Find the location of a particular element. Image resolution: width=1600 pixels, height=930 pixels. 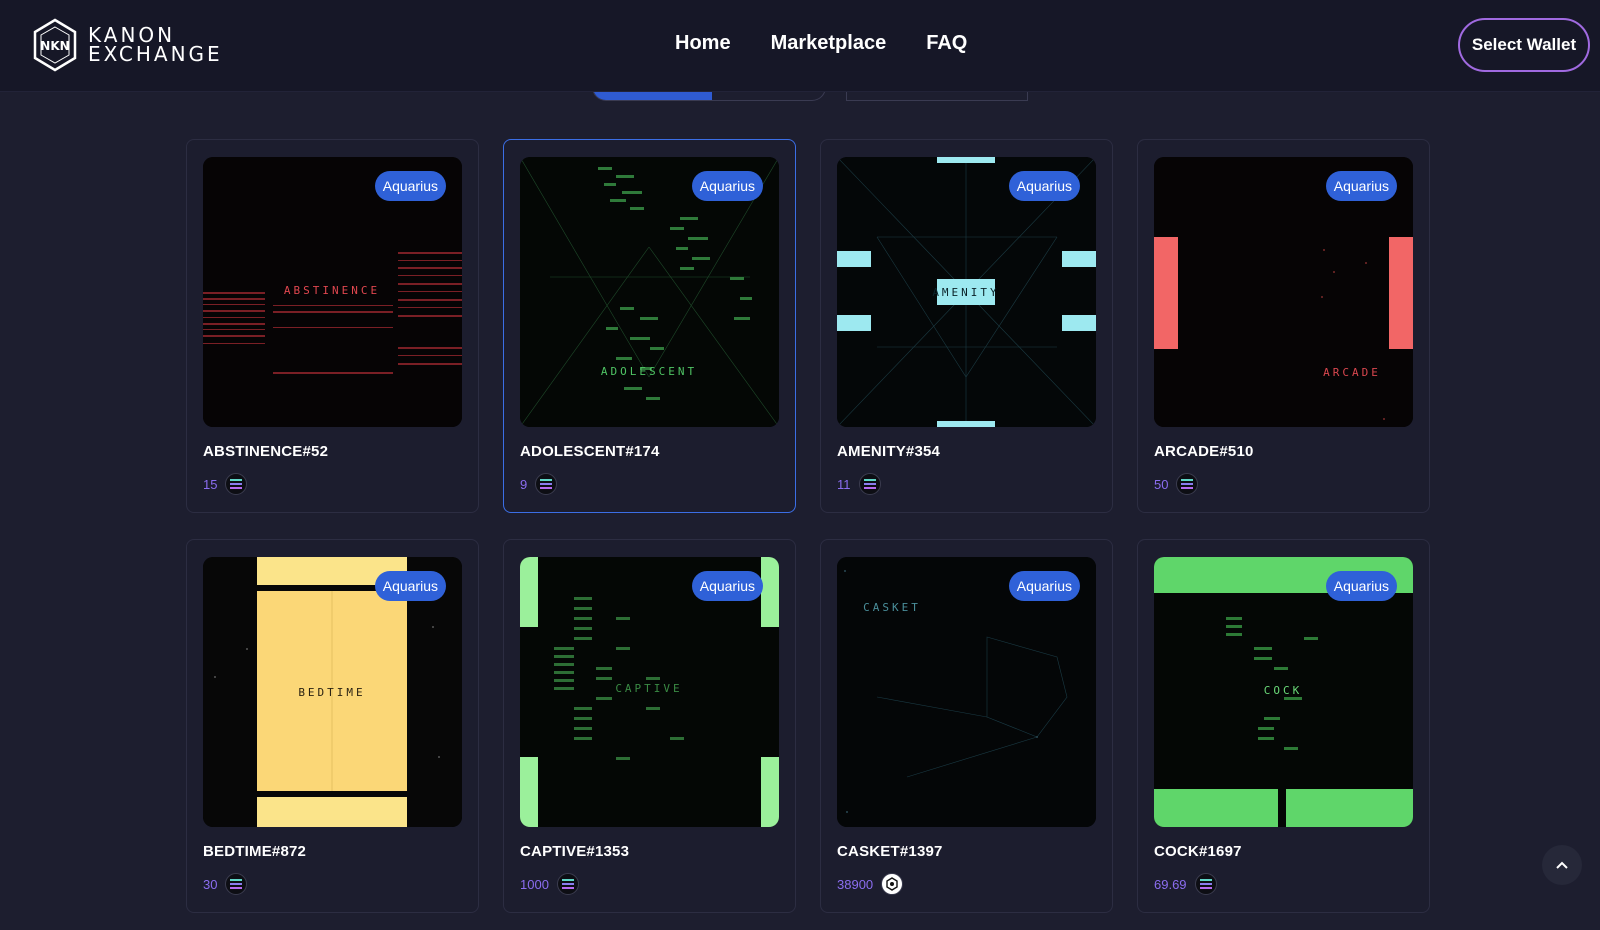

nav-marketplace-link: Marketplace is located at coordinates (829, 43).